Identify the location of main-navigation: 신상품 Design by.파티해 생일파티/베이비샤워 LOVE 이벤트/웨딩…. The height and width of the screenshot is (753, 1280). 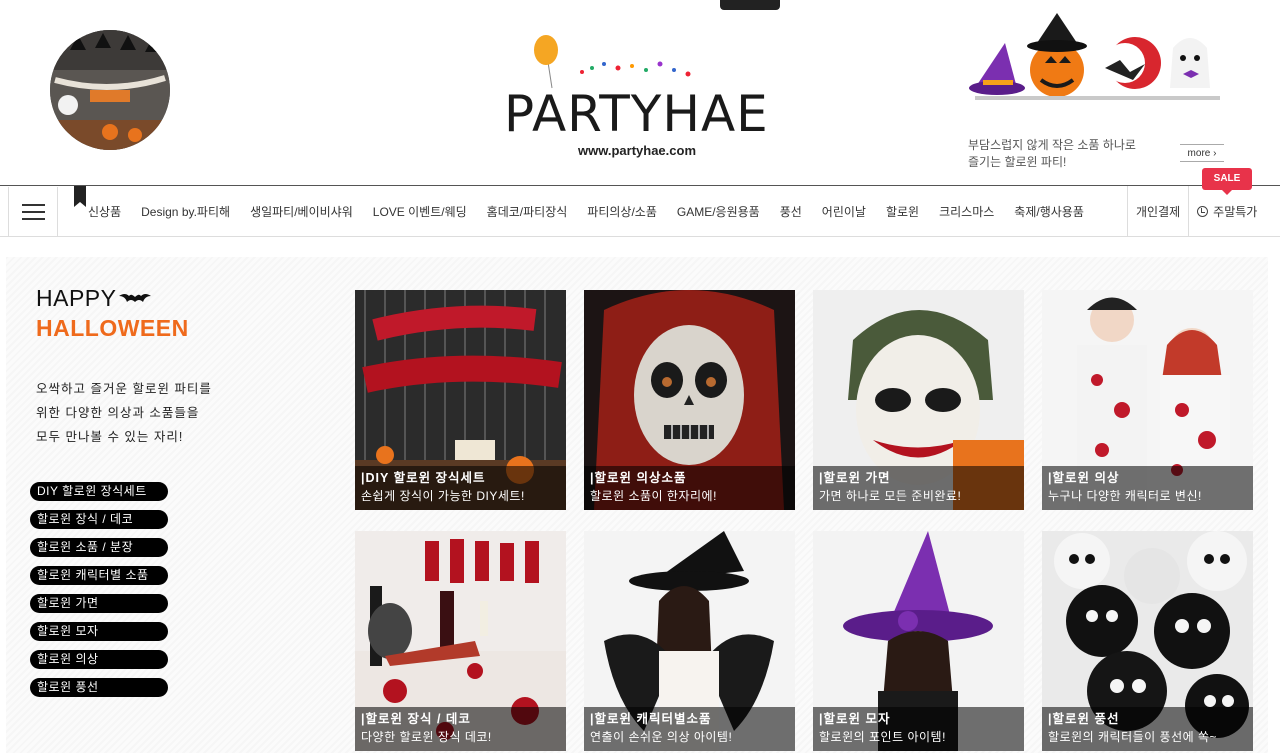
(640, 211).